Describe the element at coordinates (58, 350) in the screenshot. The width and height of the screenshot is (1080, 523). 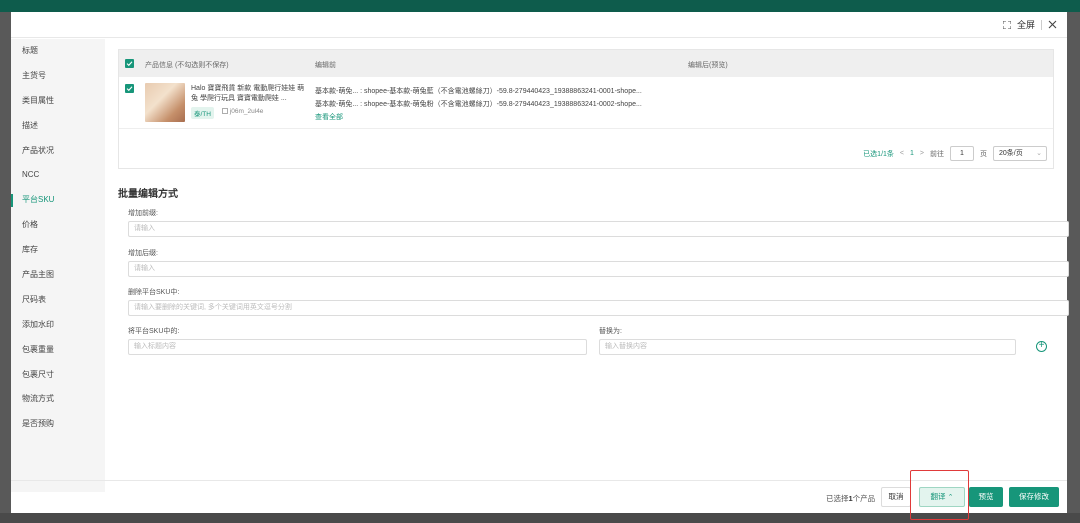
I see `sidebar-item: 包裹重量` at that location.